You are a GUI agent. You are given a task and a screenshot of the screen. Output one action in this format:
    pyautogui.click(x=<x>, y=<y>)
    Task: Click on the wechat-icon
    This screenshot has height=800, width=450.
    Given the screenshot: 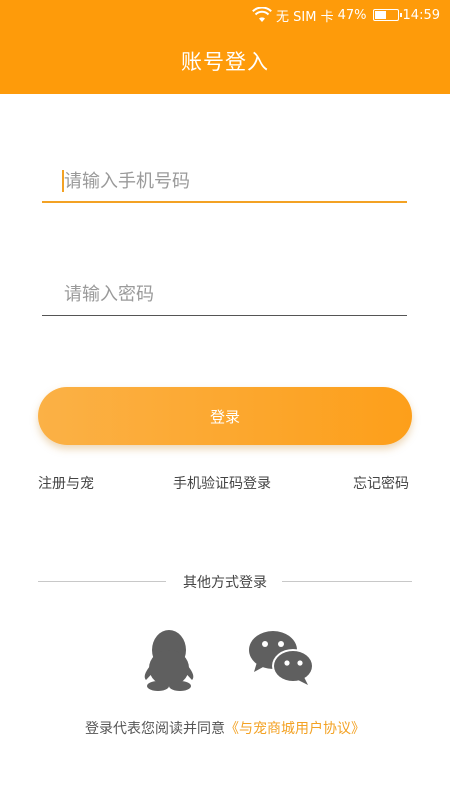 What is the action you would take?
    pyautogui.click(x=281, y=658)
    